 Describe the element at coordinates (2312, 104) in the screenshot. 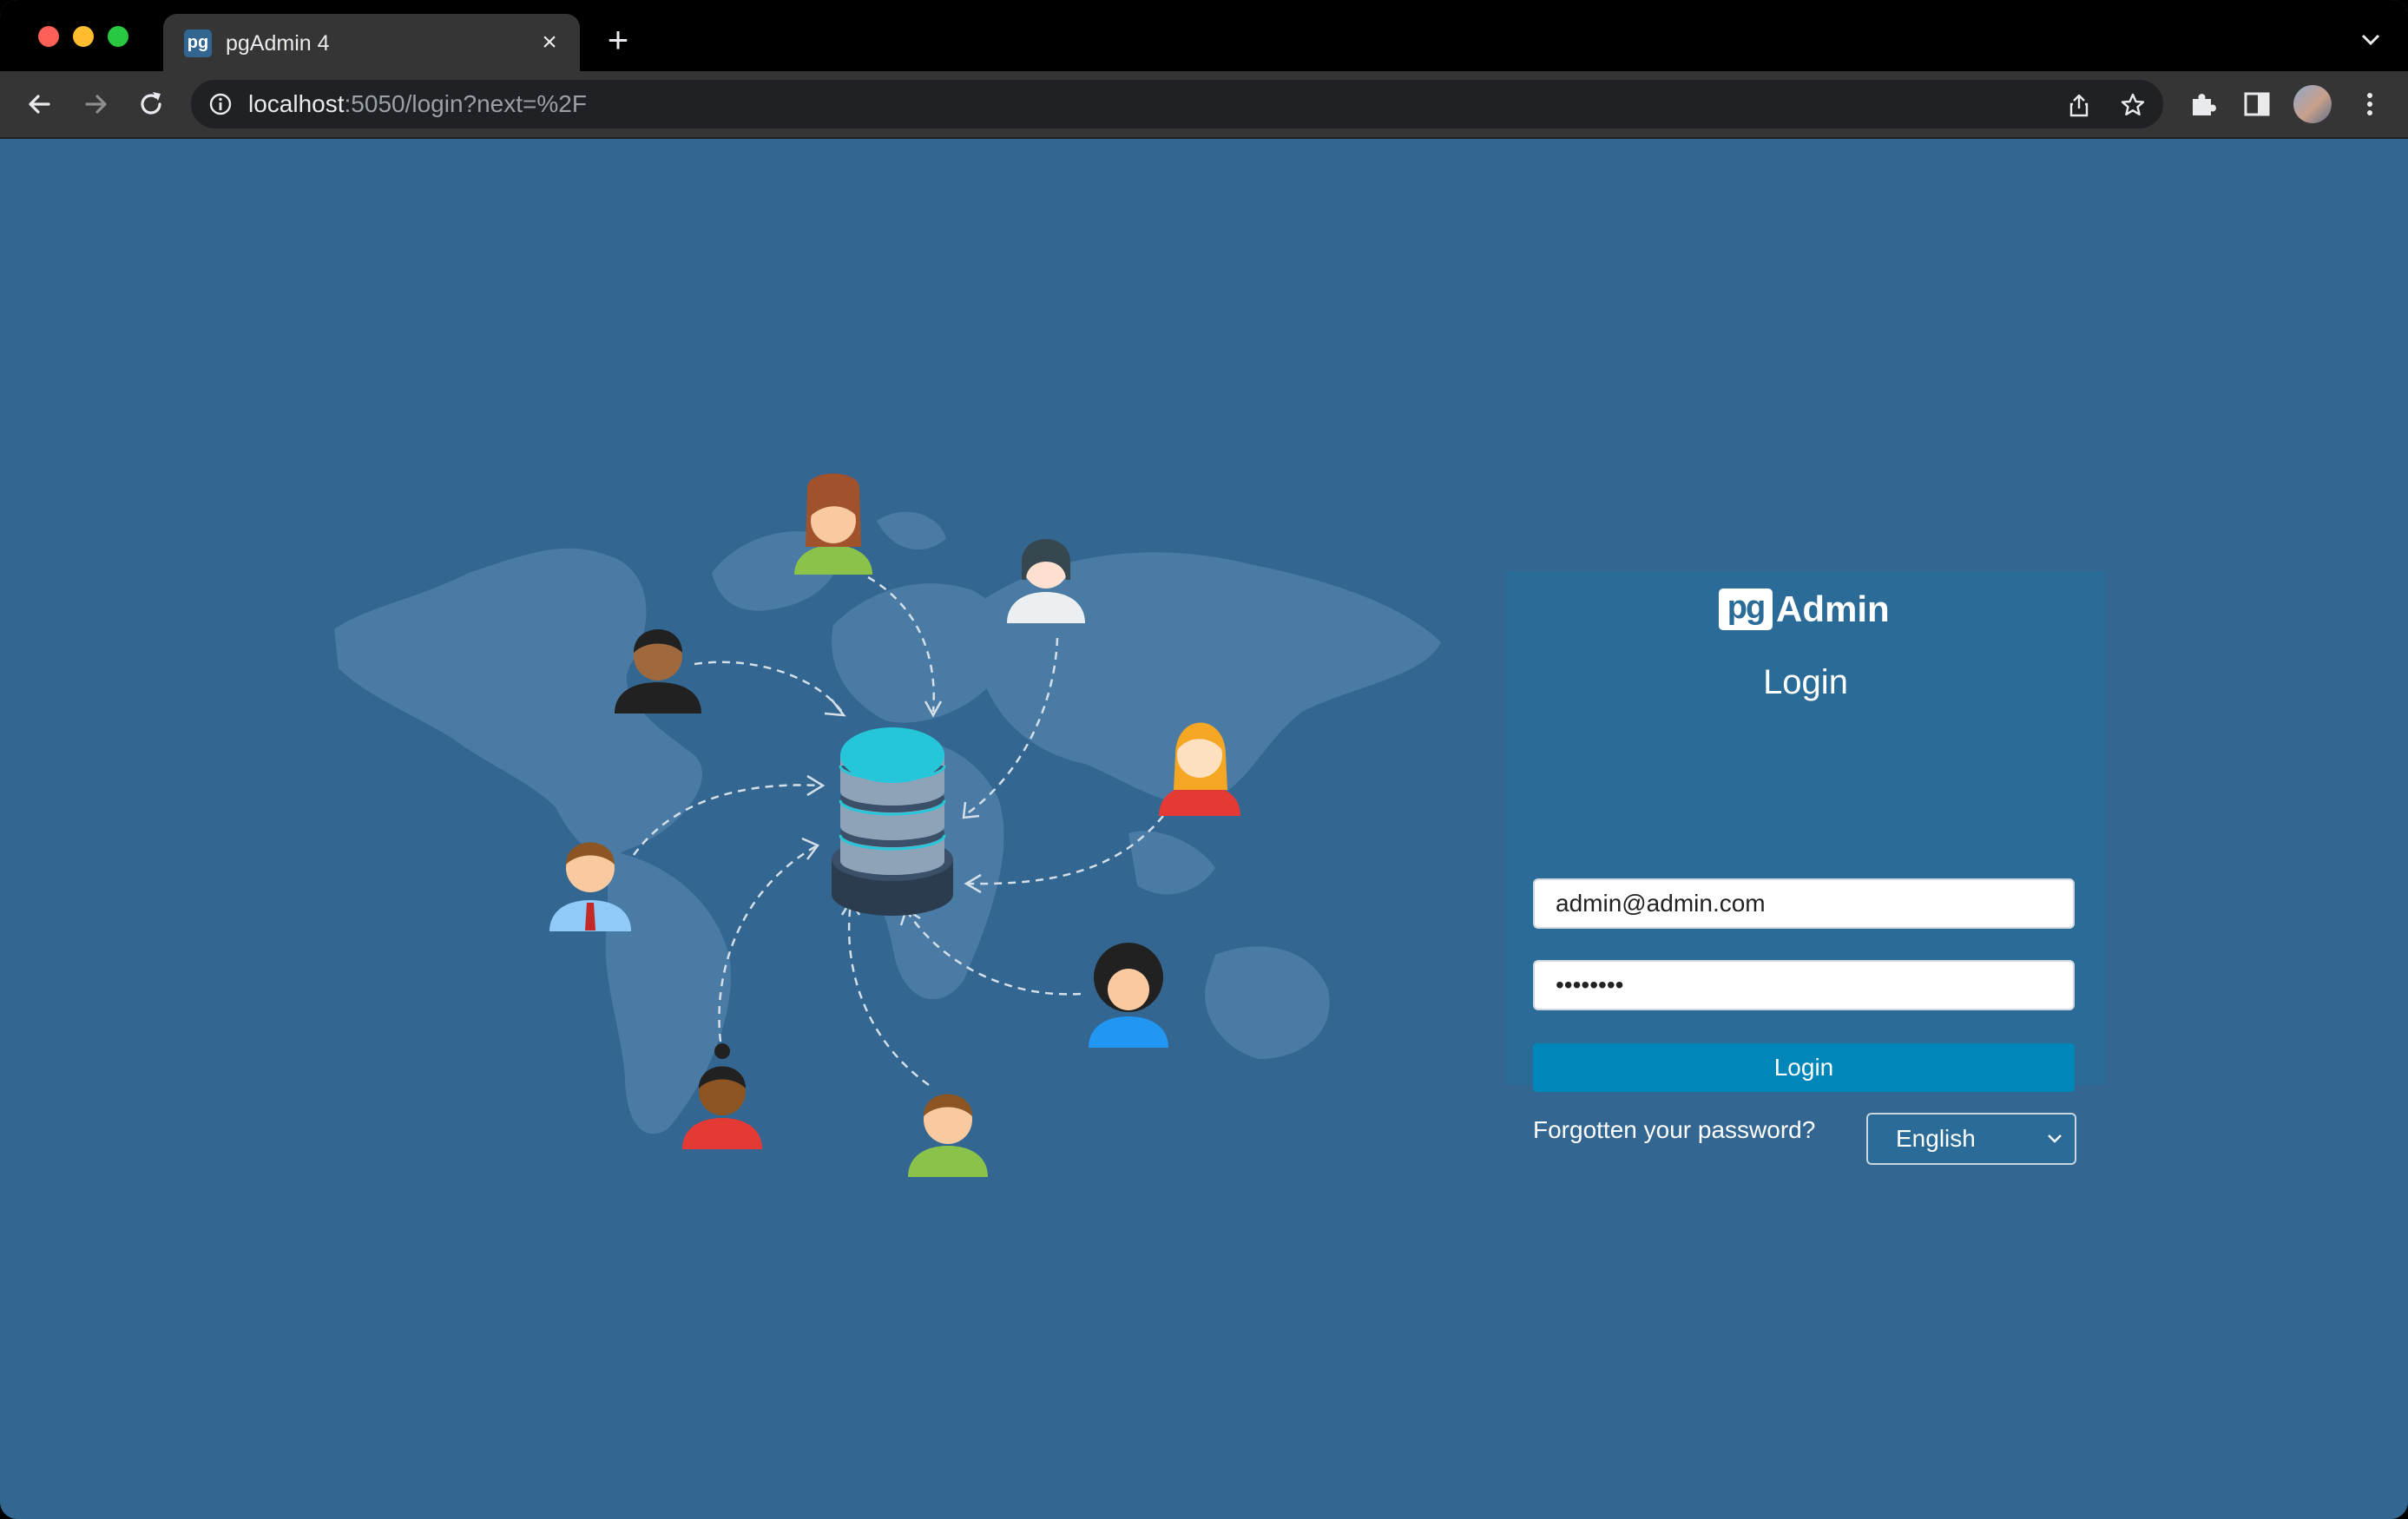

I see `profile-avatar` at that location.